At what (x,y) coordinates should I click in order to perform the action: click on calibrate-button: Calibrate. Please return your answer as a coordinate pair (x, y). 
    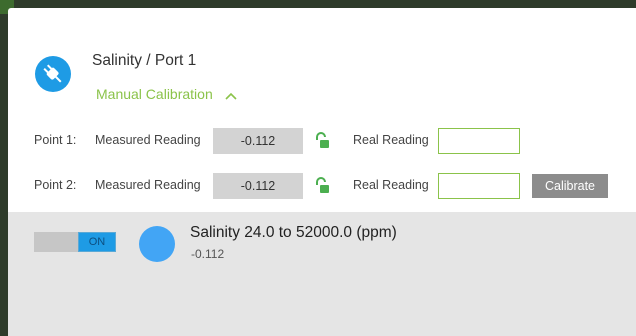
    Looking at the image, I should click on (570, 186).